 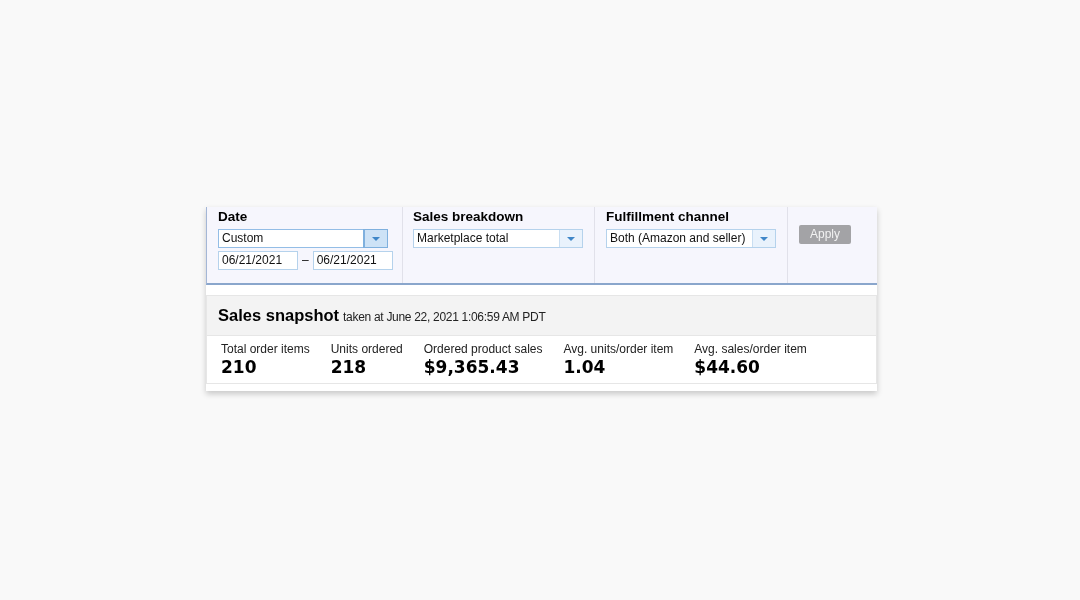 I want to click on metric-value: 210, so click(x=239, y=367).